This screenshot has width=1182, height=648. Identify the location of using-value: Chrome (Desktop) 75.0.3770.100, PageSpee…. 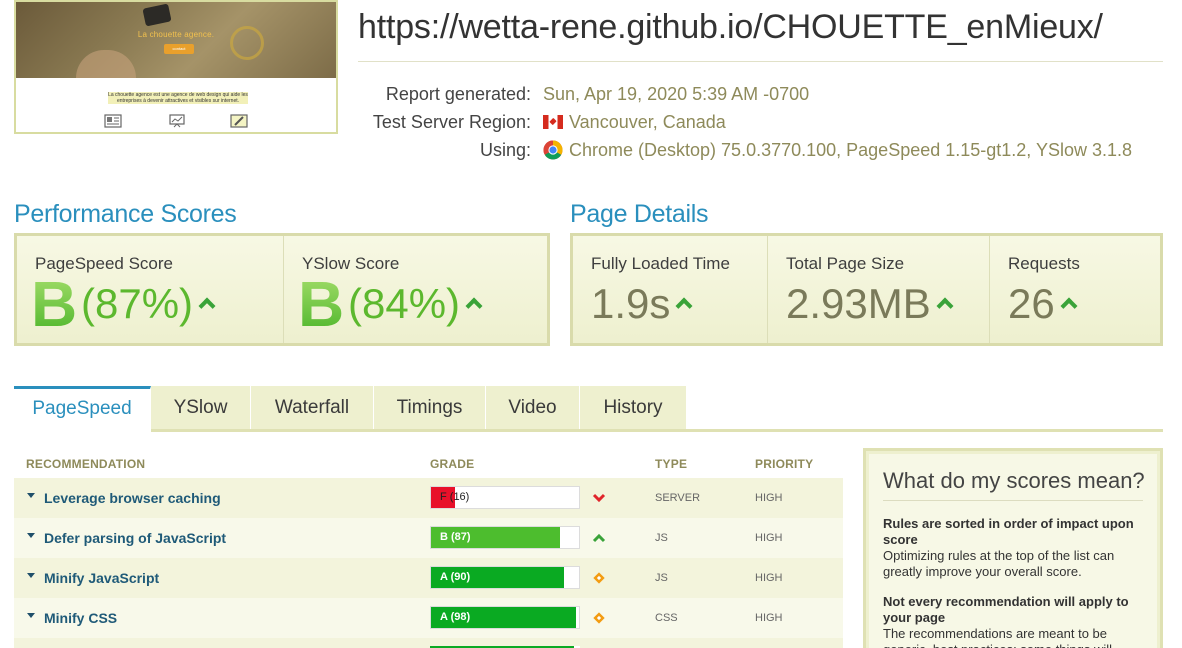
(851, 150).